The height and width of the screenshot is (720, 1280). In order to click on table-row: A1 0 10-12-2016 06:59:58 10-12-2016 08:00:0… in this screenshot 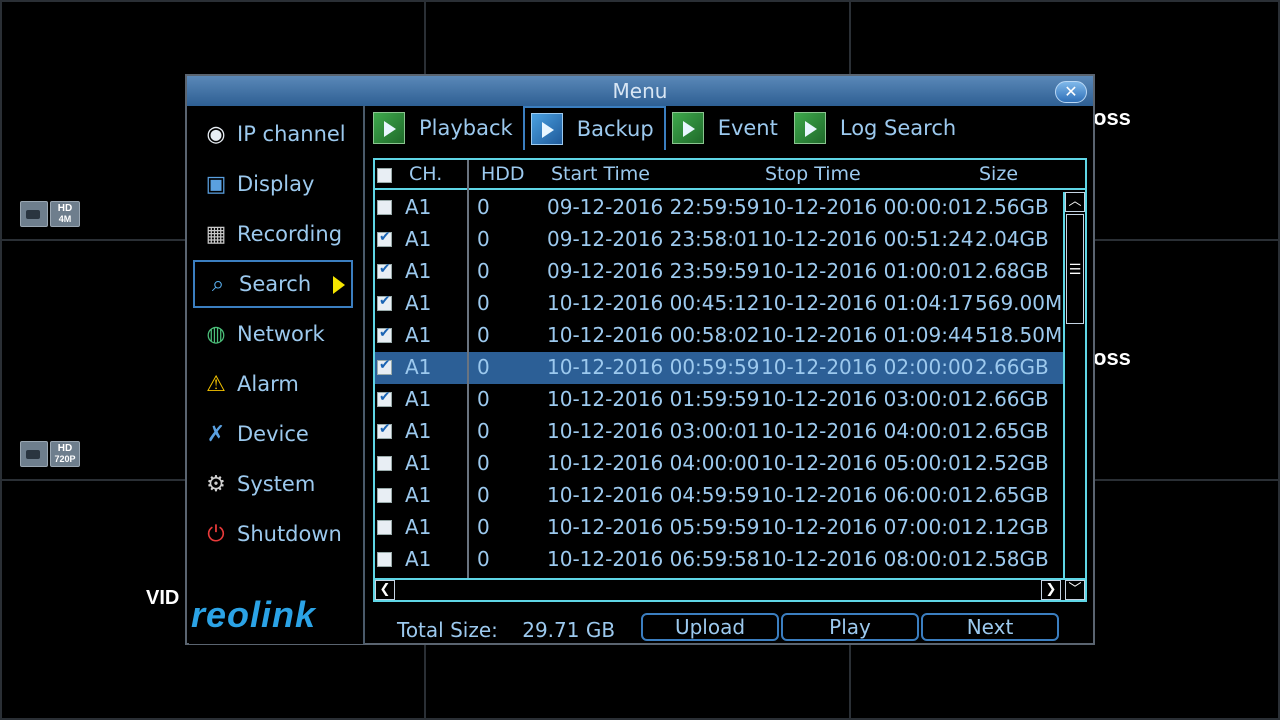, I will do `click(720, 560)`.